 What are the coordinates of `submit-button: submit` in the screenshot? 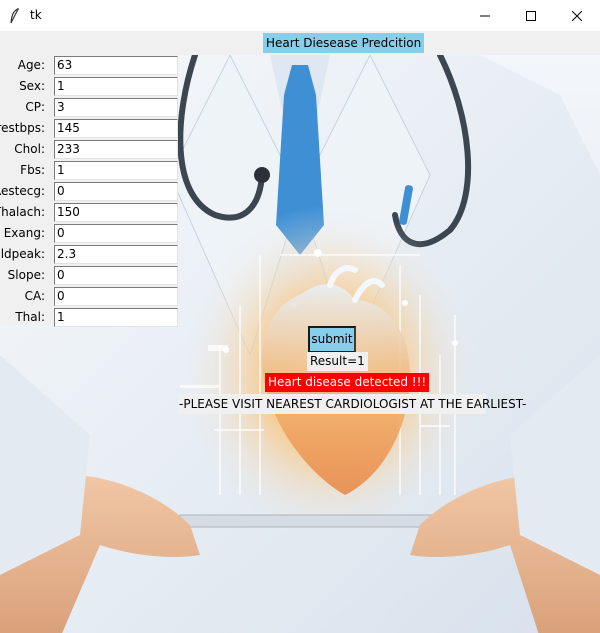 It's located at (332, 339).